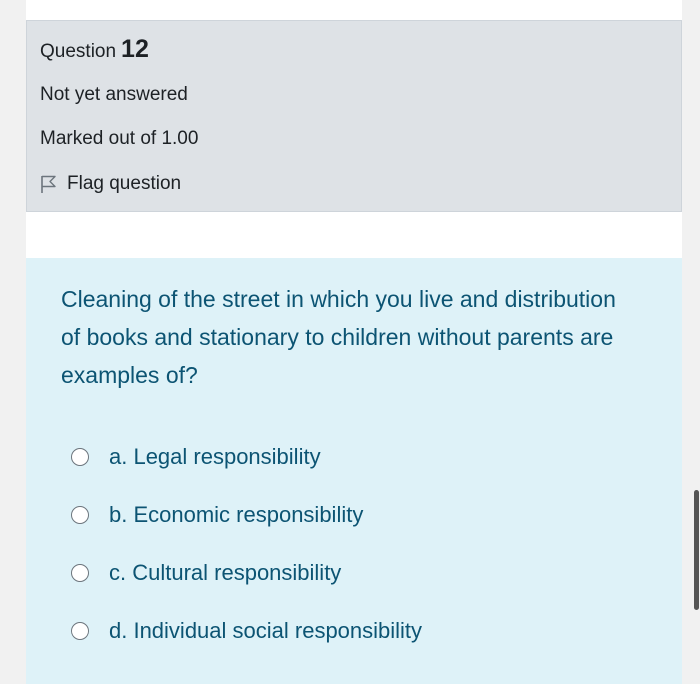 The height and width of the screenshot is (684, 700). Describe the element at coordinates (49, 184) in the screenshot. I see `flag-icon` at that location.